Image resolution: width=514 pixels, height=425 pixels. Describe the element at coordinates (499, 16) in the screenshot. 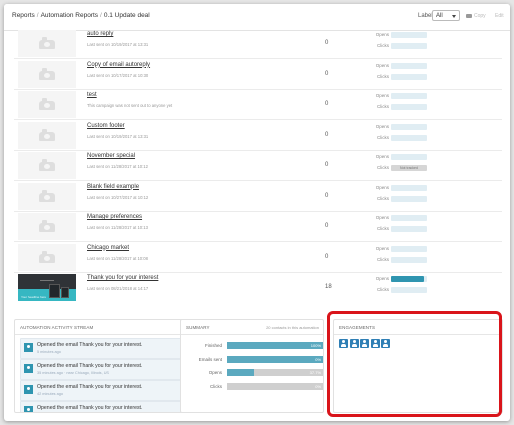

I see `edit-button: Edit` at that location.